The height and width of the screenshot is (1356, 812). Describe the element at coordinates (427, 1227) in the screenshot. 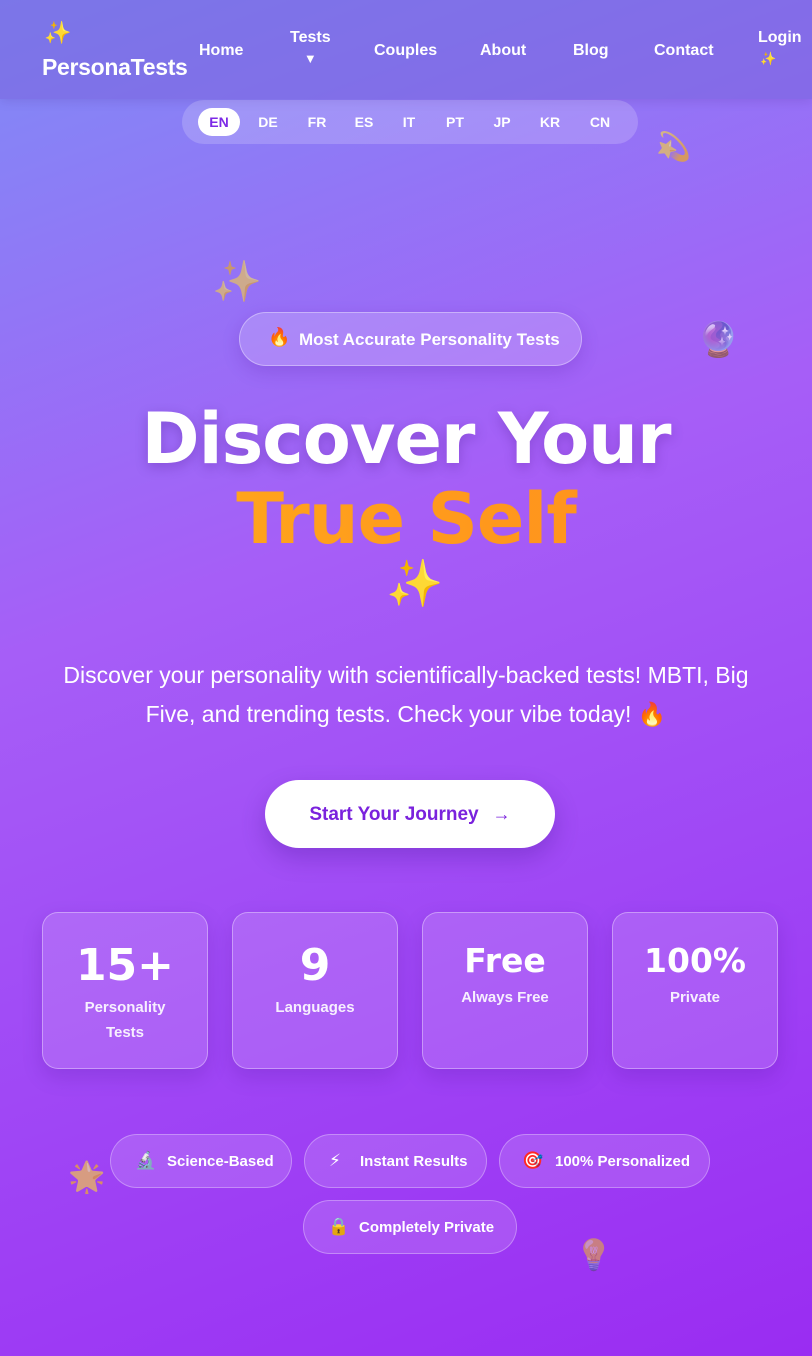

I see `feature-label: Completely Private` at that location.